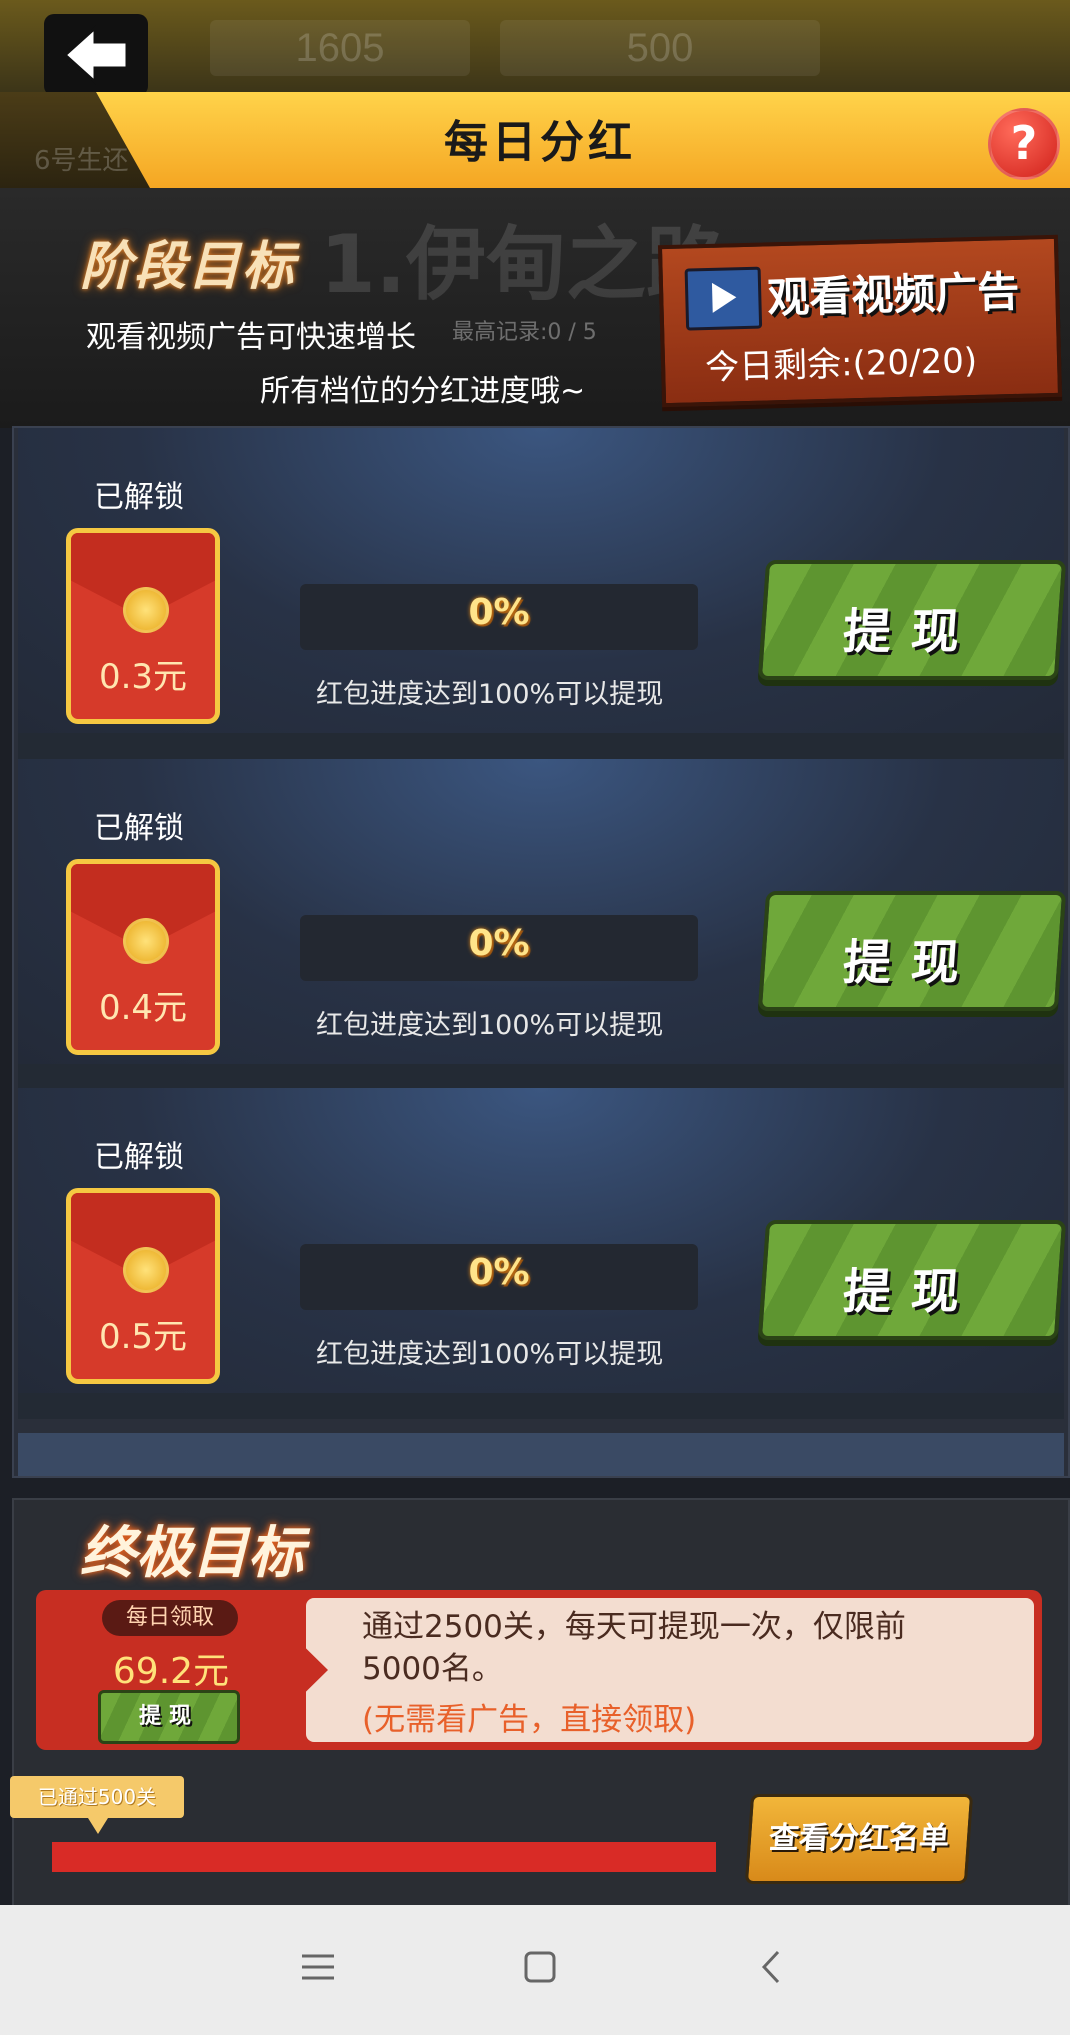 The width and height of the screenshot is (1070, 2035). Describe the element at coordinates (893, 294) in the screenshot. I see `ad-title: 观看视频广告` at that location.